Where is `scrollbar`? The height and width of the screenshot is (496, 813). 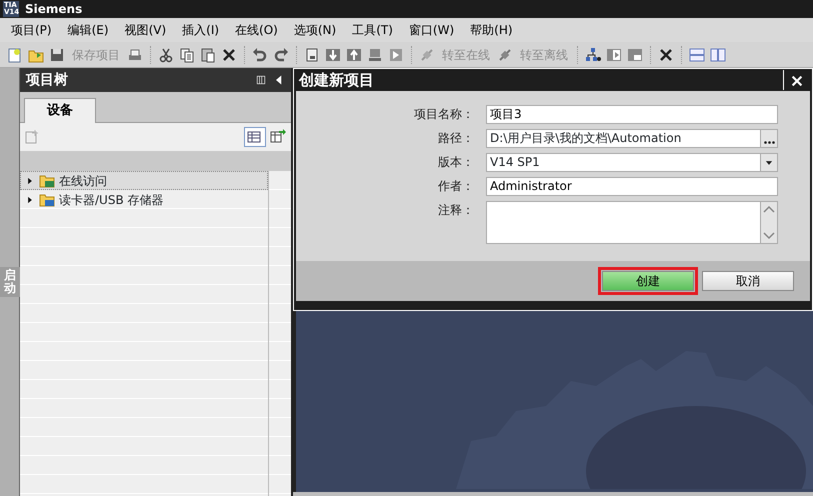 scrollbar is located at coordinates (768, 222).